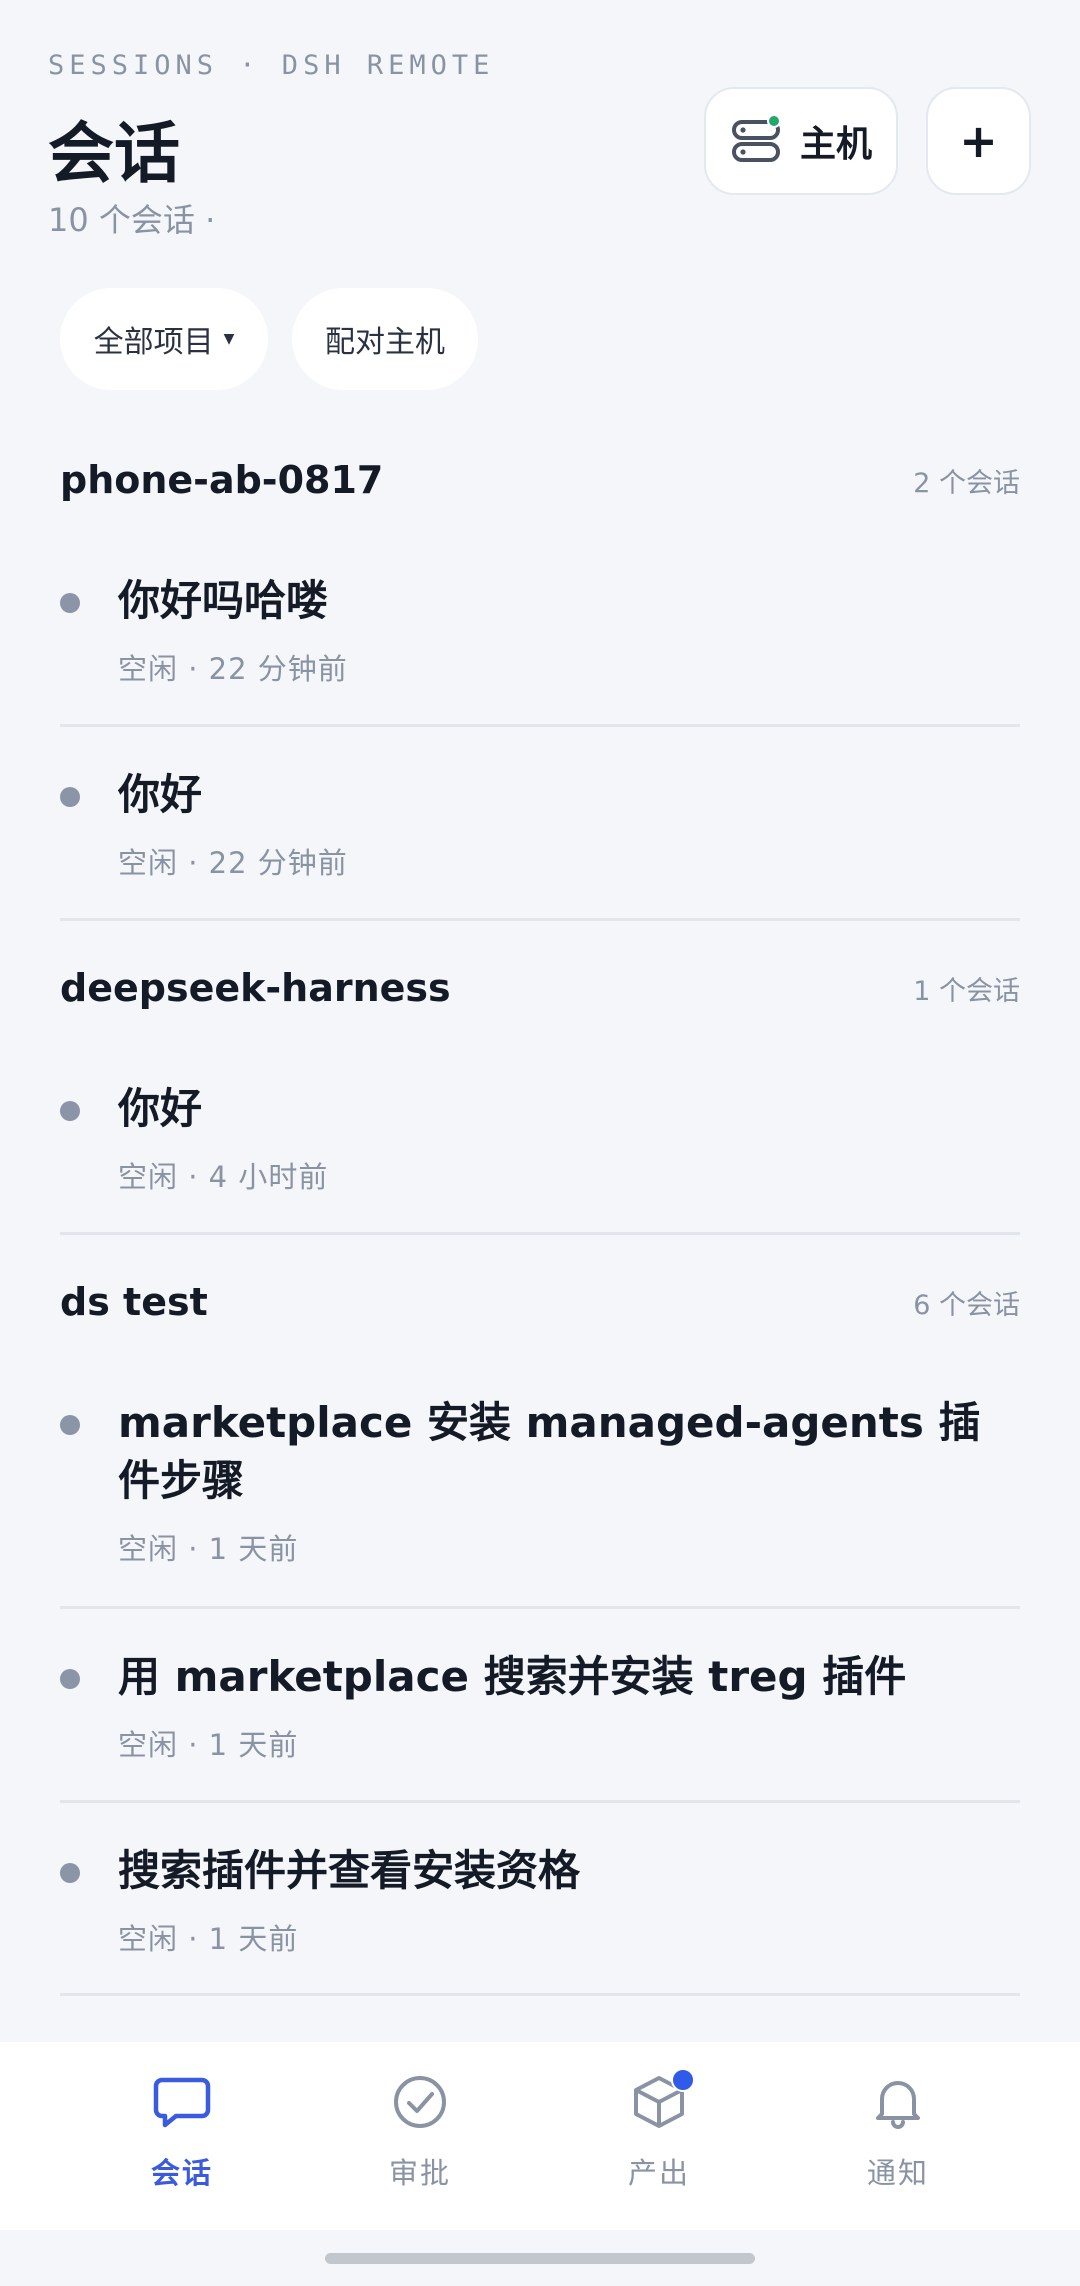 The height and width of the screenshot is (2286, 1080). I want to click on bell-icon, so click(898, 2102).